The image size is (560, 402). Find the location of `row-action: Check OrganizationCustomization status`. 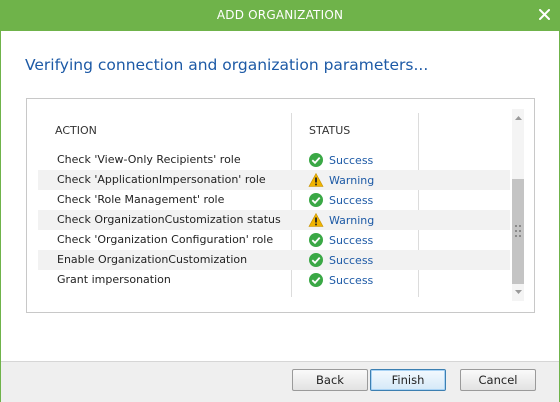

row-action: Check OrganizationCustomization status is located at coordinates (169, 219).